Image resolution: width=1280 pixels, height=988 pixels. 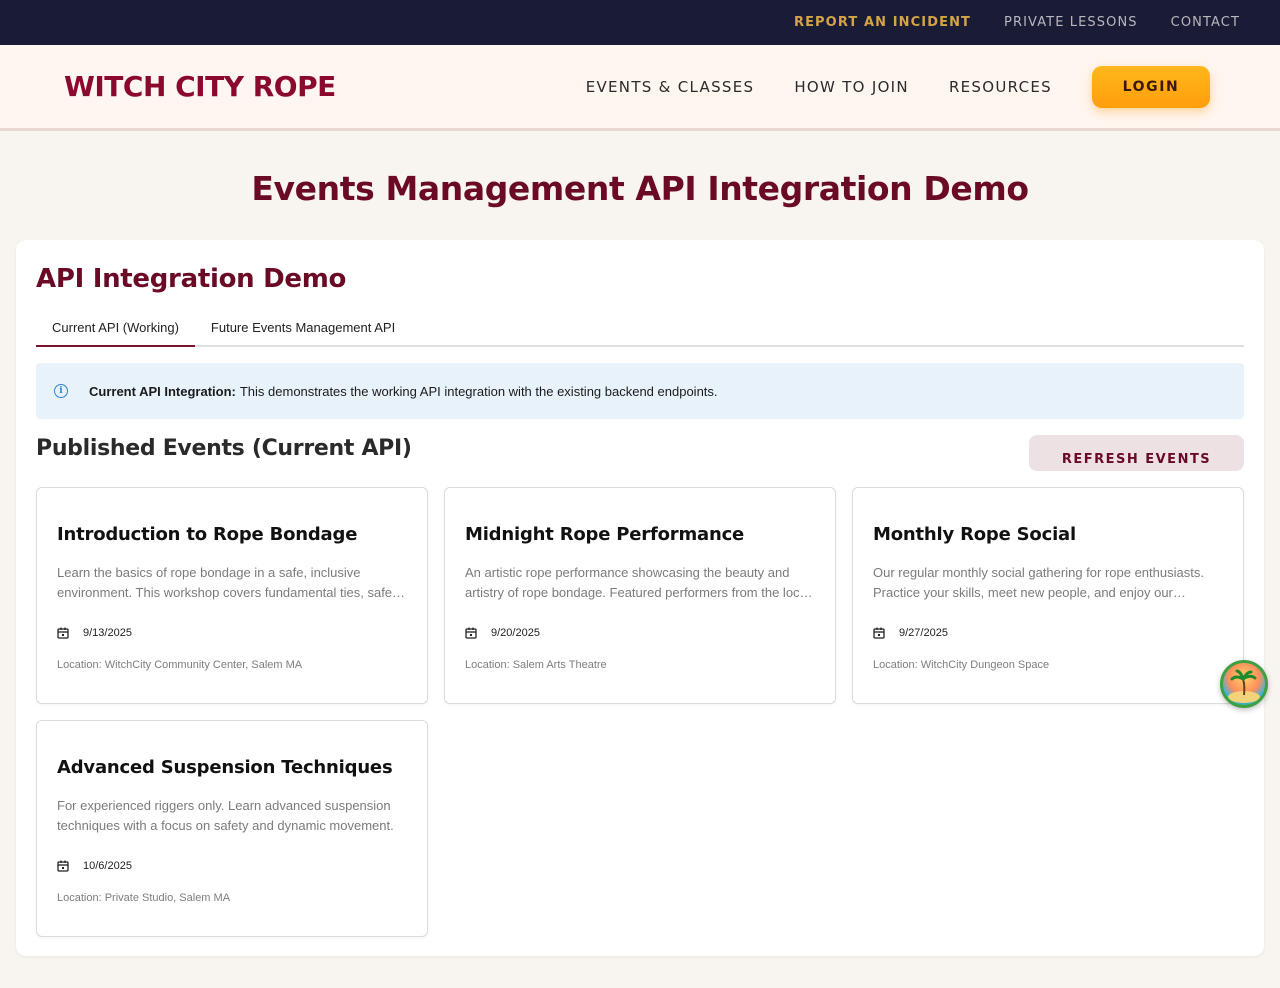 I want to click on event-title: Midnight Rope Performance, so click(x=605, y=534).